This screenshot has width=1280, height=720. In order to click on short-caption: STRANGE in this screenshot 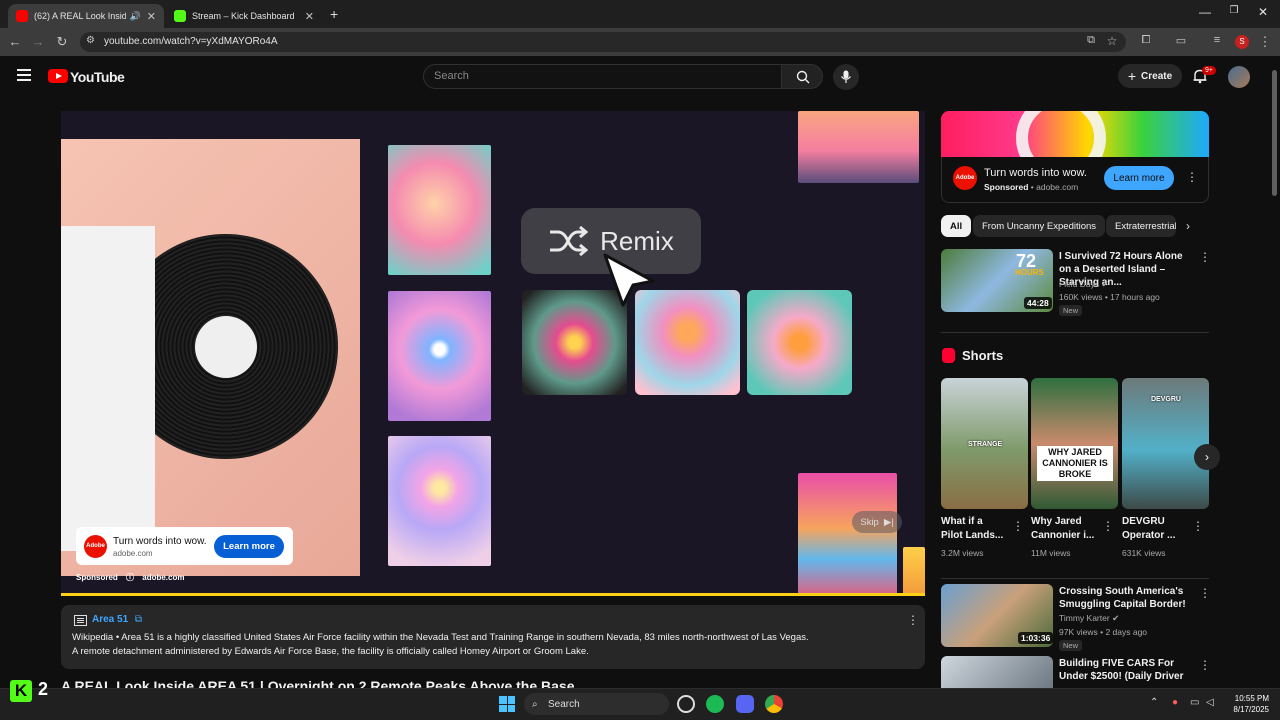, I will do `click(985, 444)`.